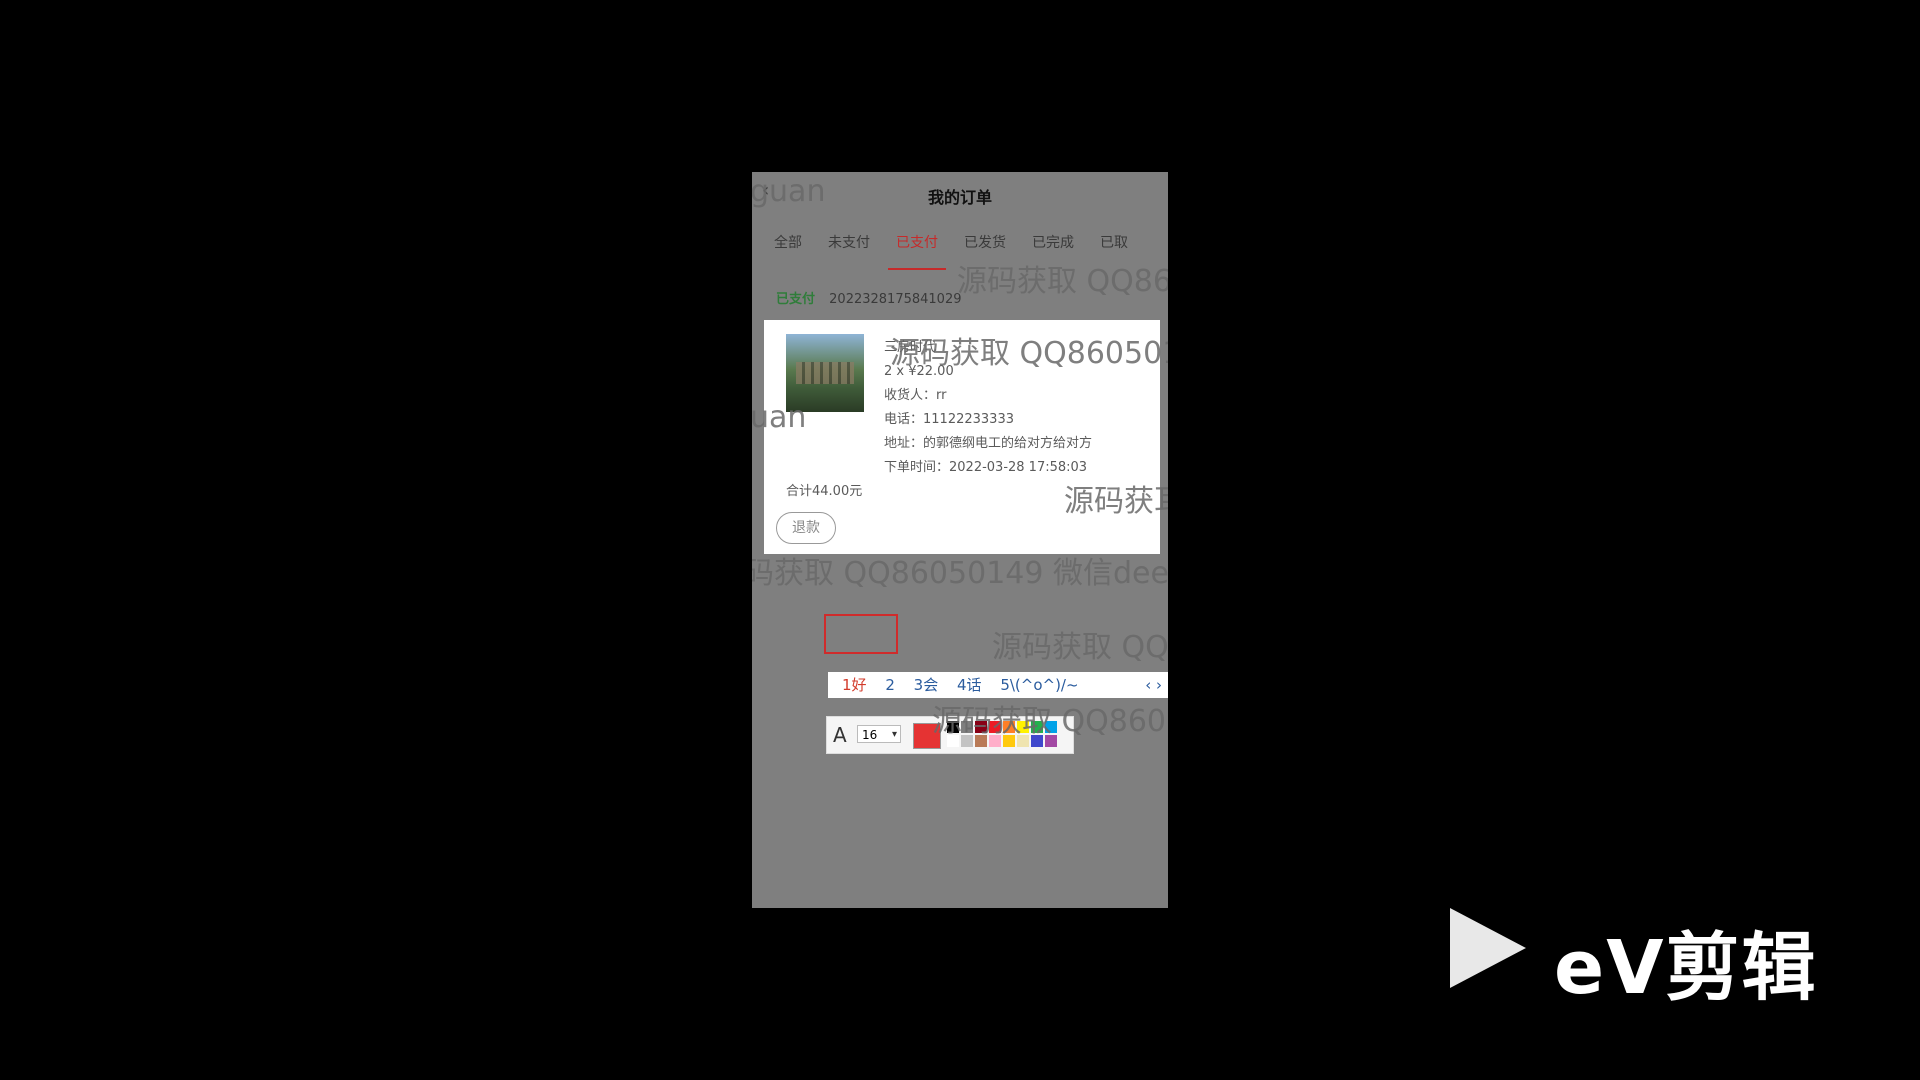  What do you see at coordinates (806, 528) in the screenshot?
I see `refund-button: 退款` at bounding box center [806, 528].